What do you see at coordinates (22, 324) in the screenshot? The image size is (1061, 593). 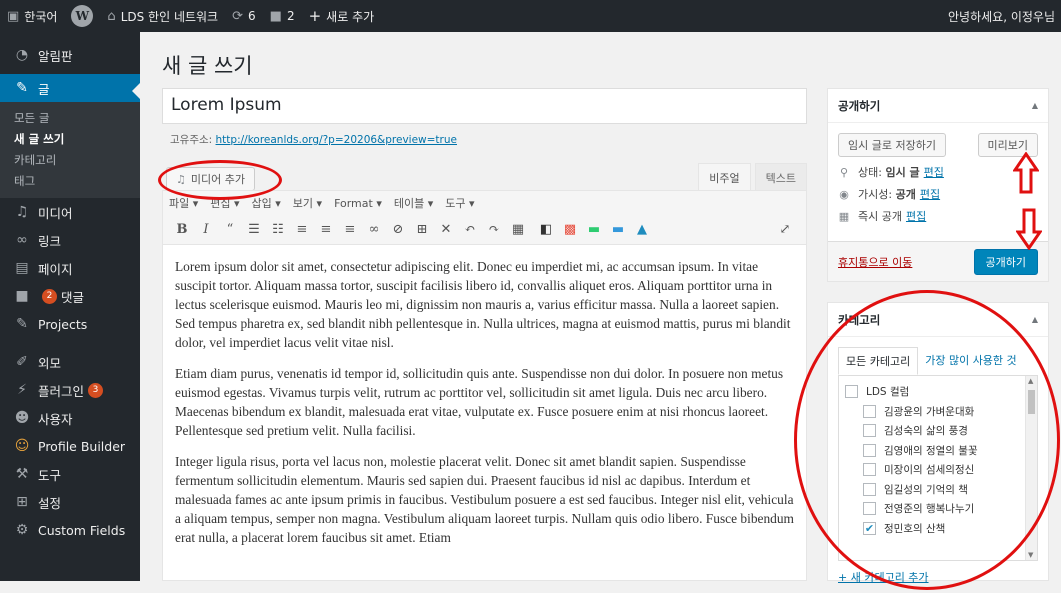 I see `pin-icon: ✎` at bounding box center [22, 324].